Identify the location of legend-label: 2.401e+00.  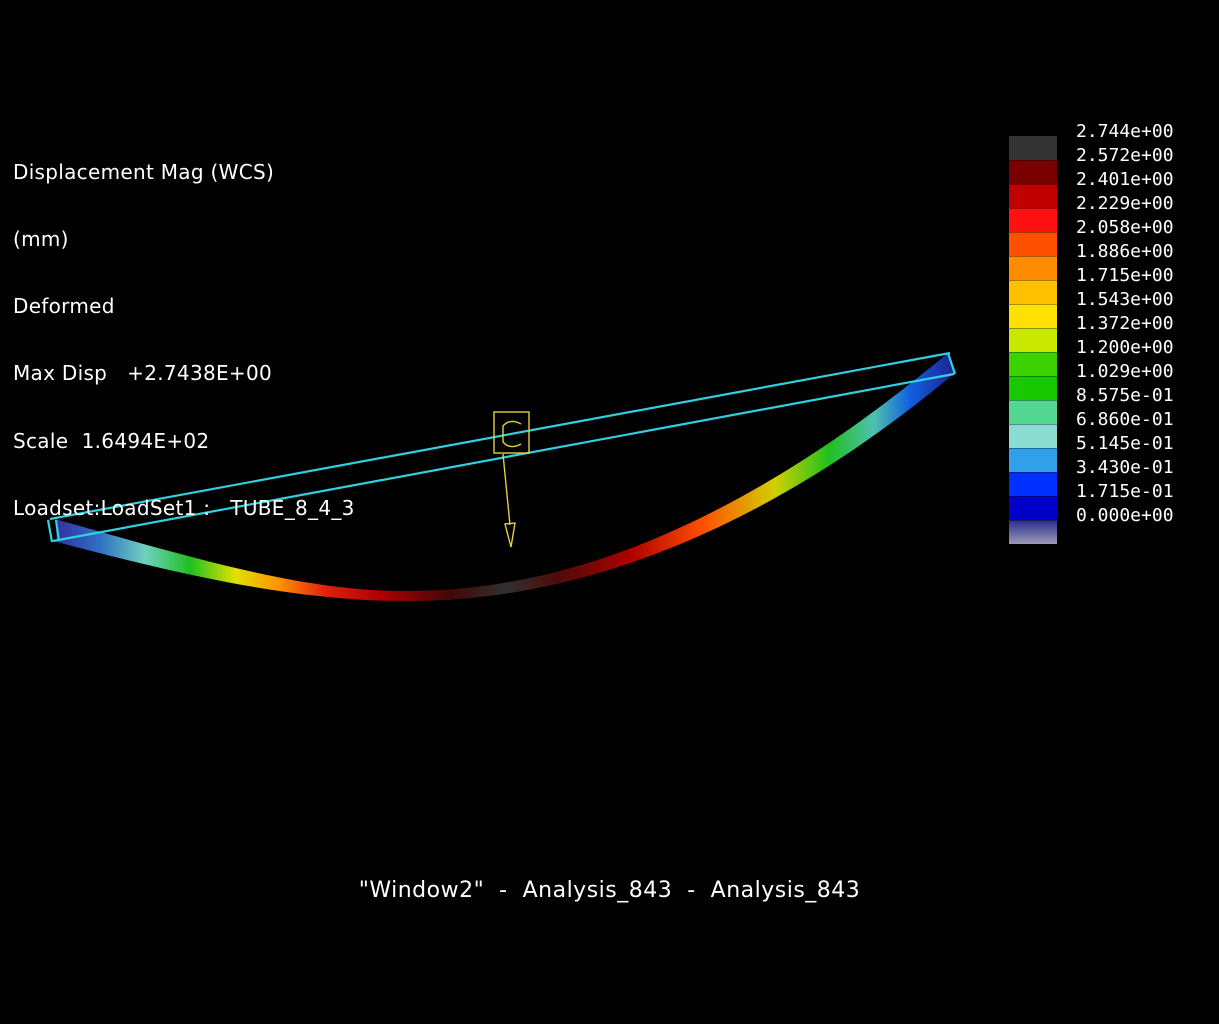
(1125, 179).